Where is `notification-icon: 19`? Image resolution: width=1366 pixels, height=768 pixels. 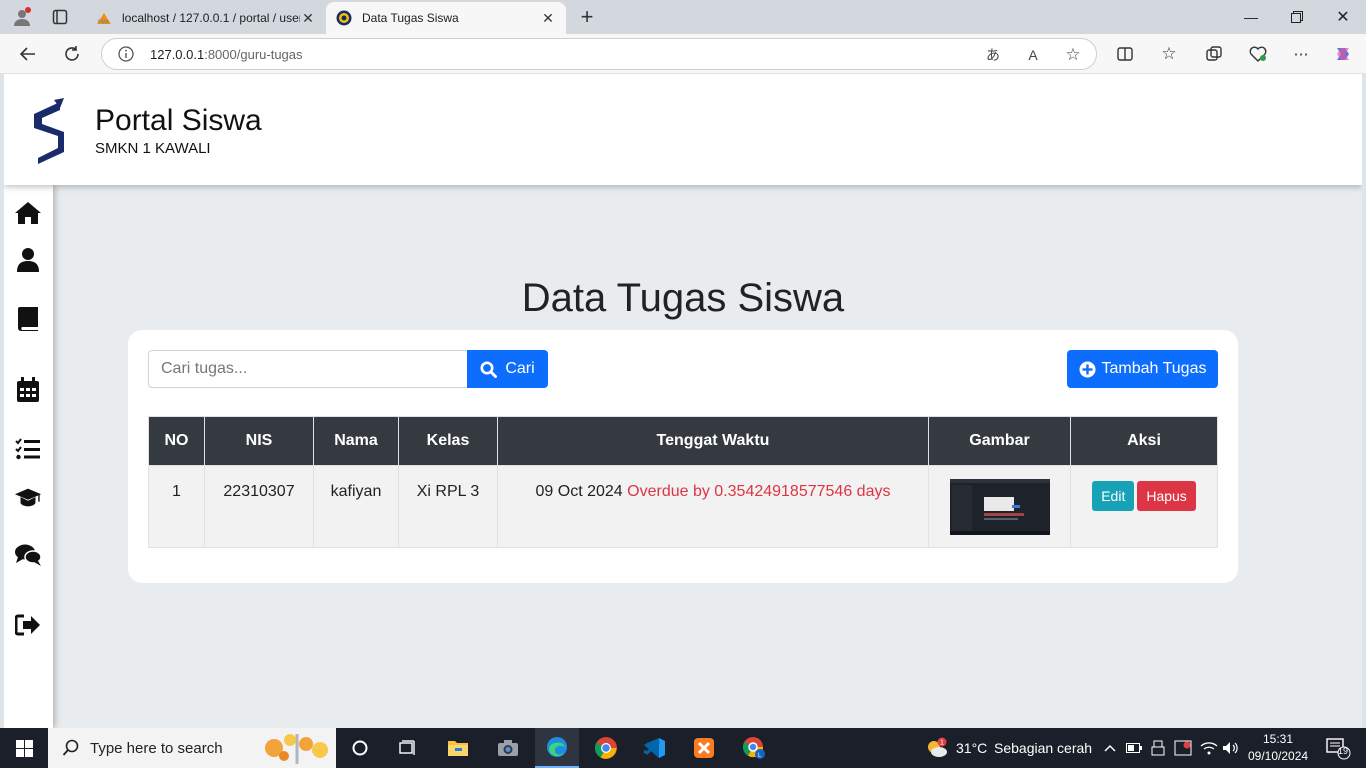
notification-icon: 19 is located at coordinates (1338, 748).